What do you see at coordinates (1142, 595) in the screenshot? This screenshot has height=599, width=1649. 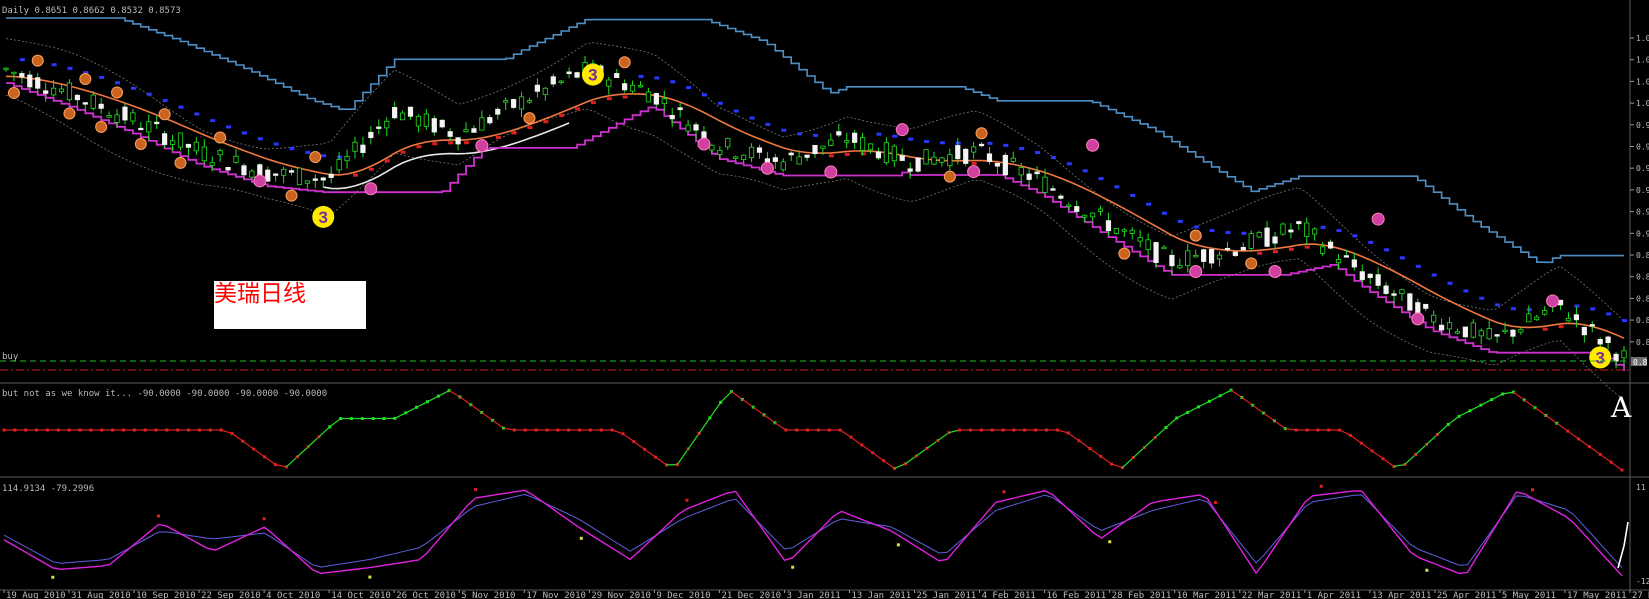 I see `date-tick-label: 28 Feb 2011` at bounding box center [1142, 595].